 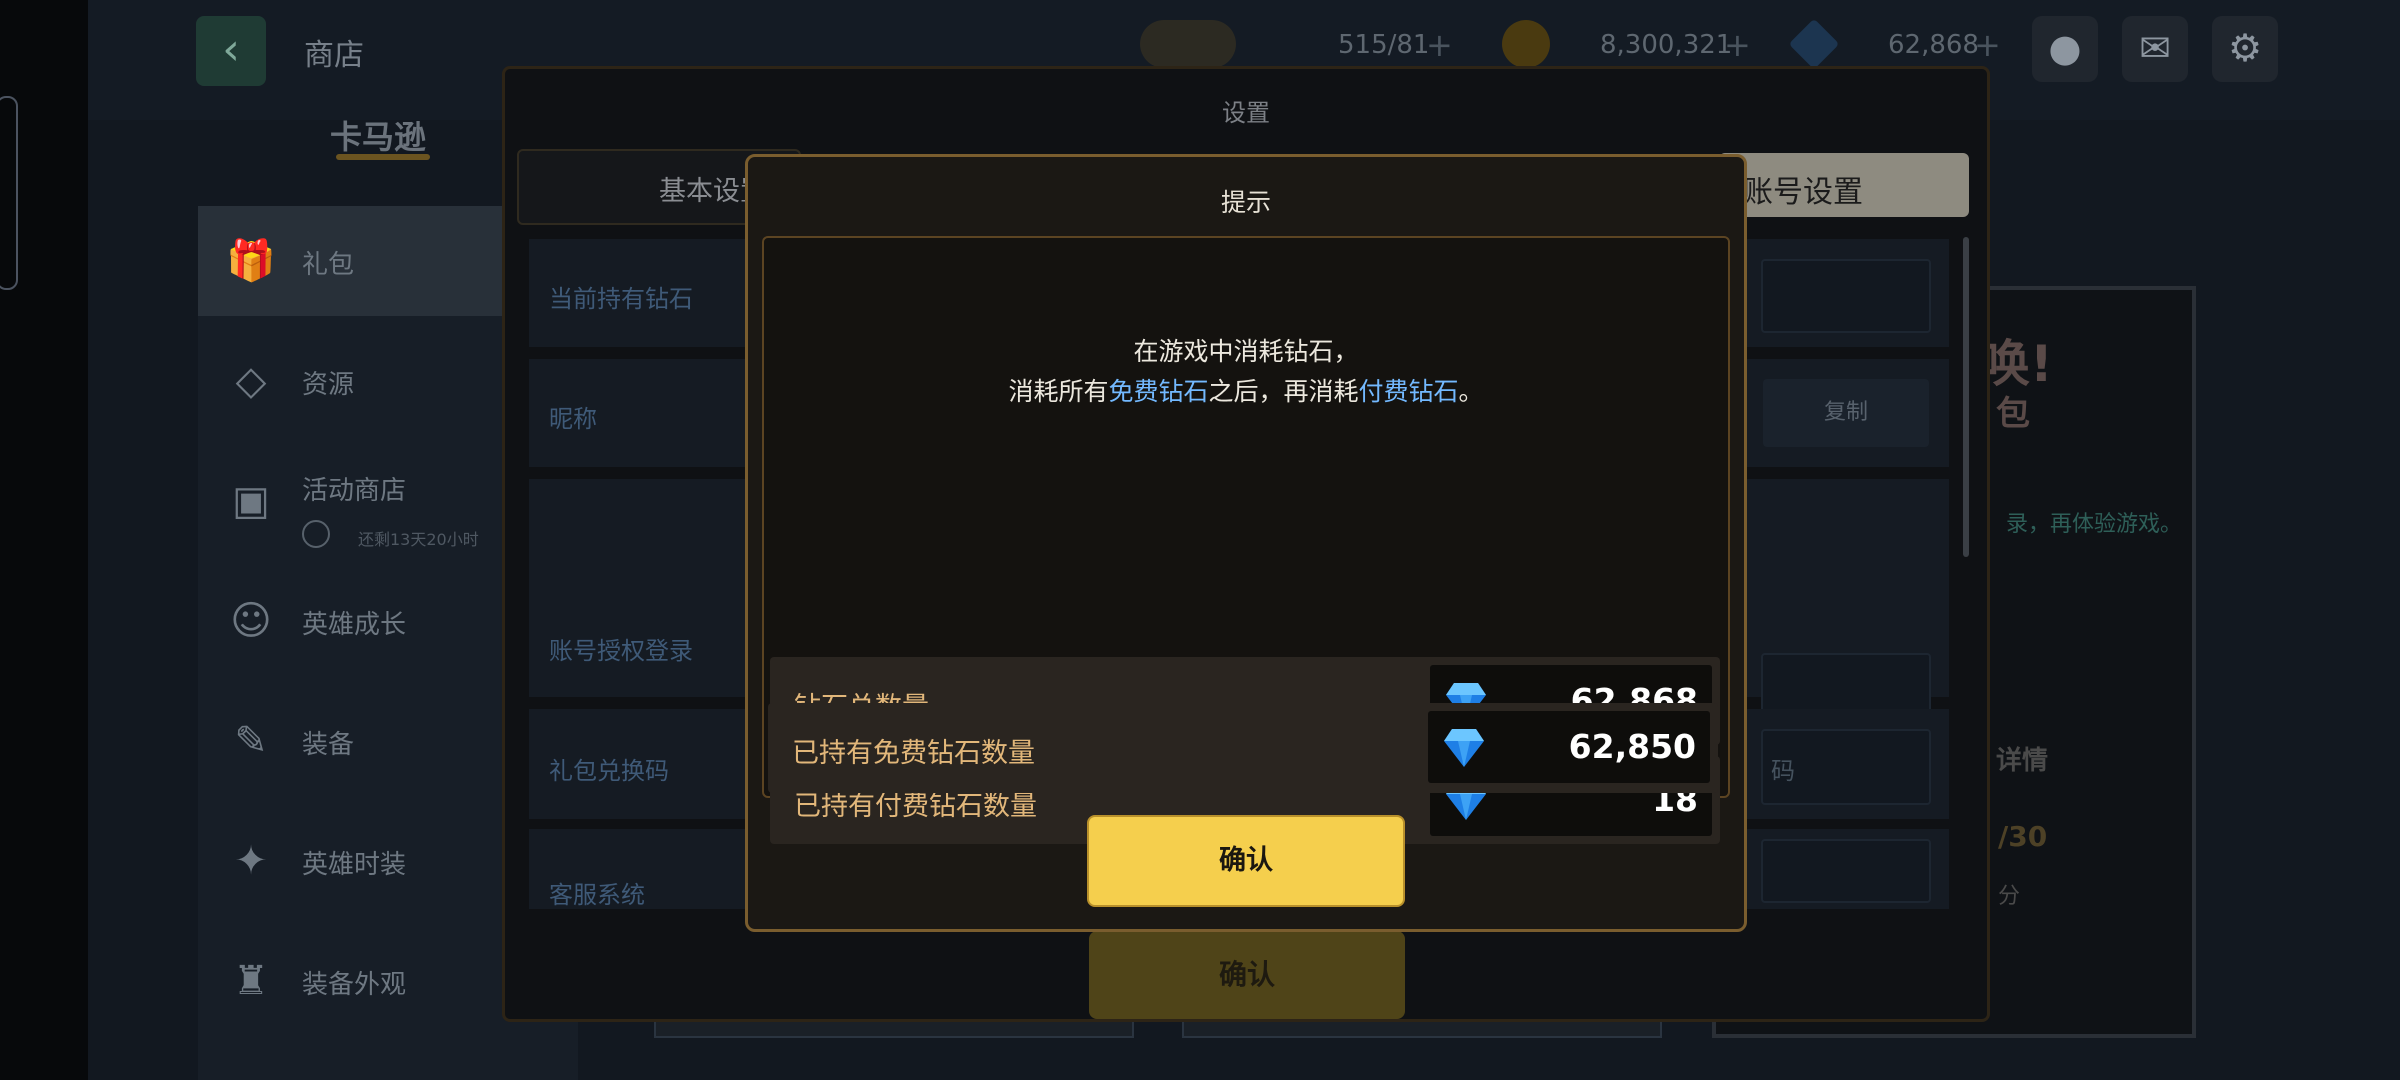 I want to click on promo-points: 分, so click(x=2009, y=896).